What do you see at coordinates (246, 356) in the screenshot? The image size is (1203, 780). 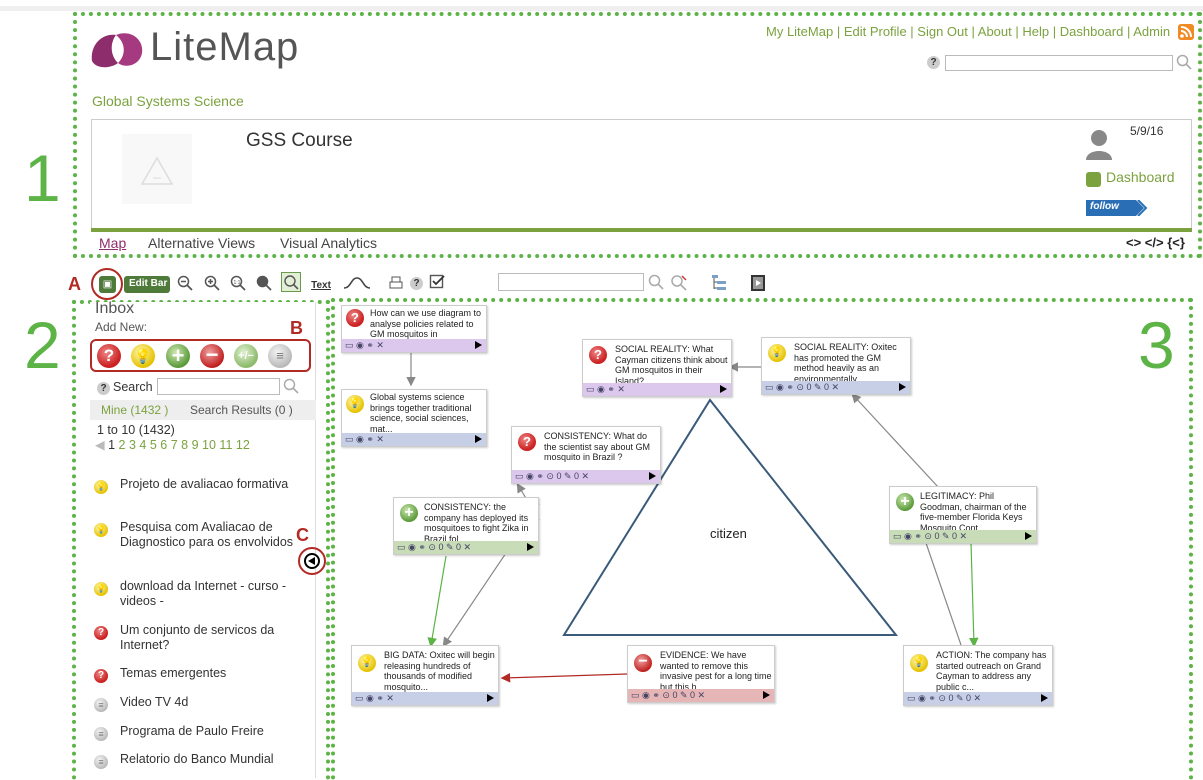 I see `add-procon-button: +/−` at bounding box center [246, 356].